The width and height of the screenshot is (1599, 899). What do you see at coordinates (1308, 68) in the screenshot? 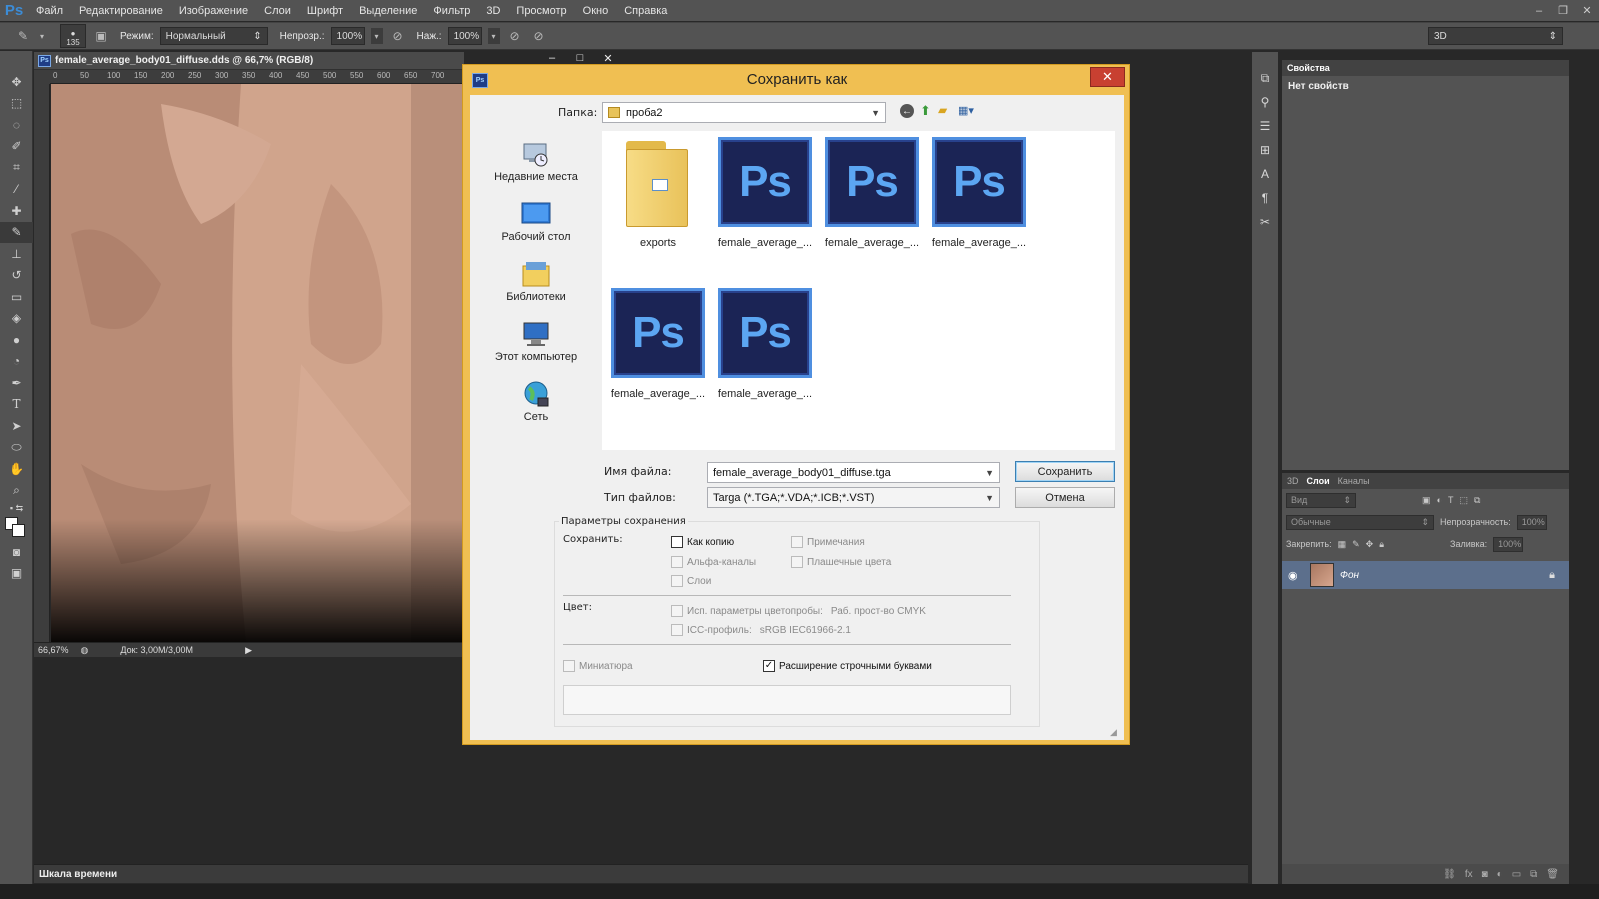
I see `tab-properties: Свойства` at bounding box center [1308, 68].